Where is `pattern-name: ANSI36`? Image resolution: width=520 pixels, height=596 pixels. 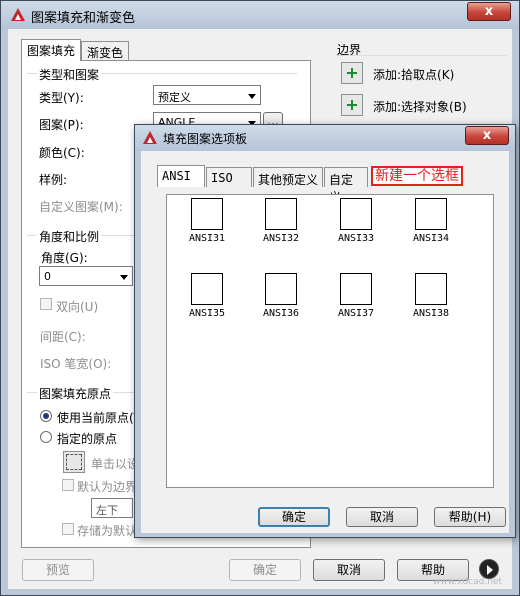
pattern-name: ANSI36 is located at coordinates (281, 313).